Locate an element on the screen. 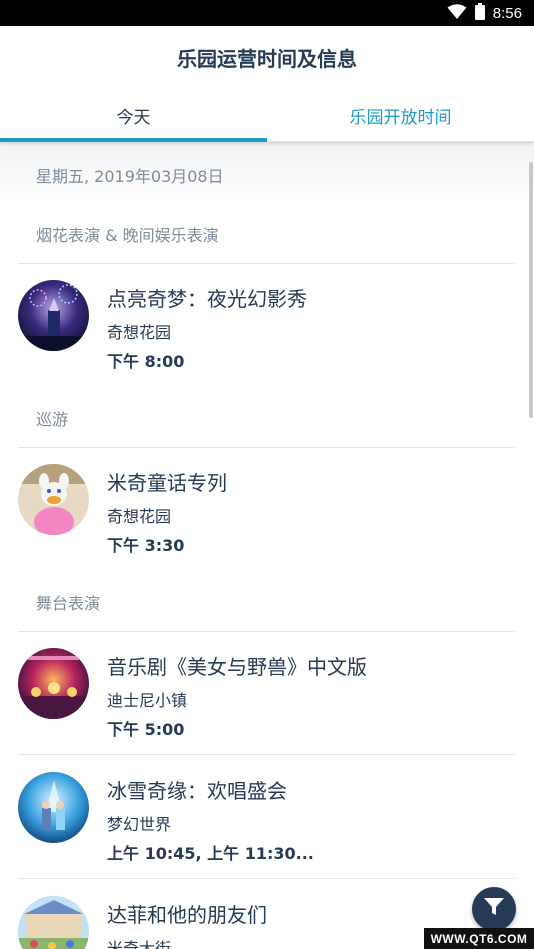 Image resolution: width=534 pixels, height=949 pixels. section-header-fireworks: 烟花表演 & 晚间娱乐表演 is located at coordinates (127, 235).